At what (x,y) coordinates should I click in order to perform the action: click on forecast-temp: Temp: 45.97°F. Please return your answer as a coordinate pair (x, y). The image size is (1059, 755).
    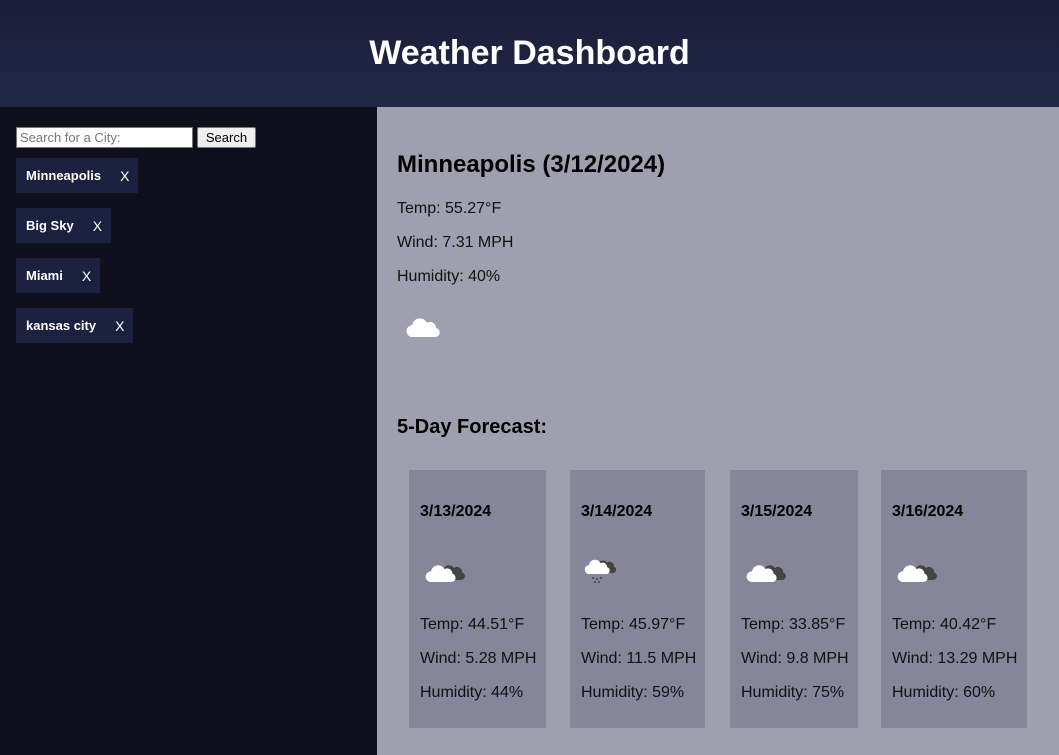
    Looking at the image, I should click on (633, 624).